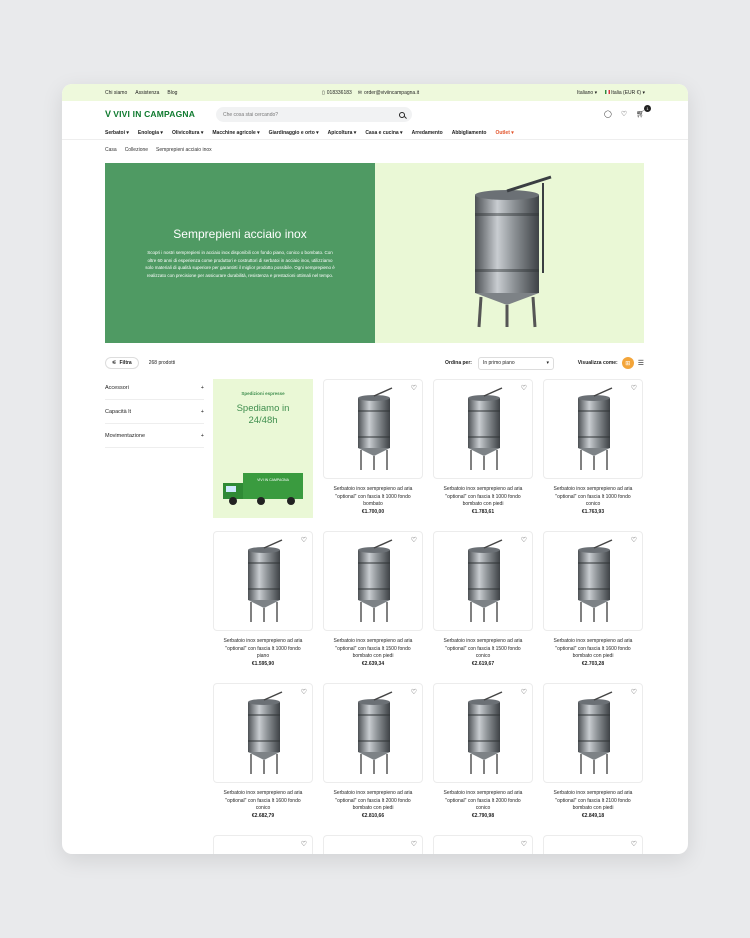 This screenshot has height=938, width=750. I want to click on product-price: €2.810,66, so click(373, 815).